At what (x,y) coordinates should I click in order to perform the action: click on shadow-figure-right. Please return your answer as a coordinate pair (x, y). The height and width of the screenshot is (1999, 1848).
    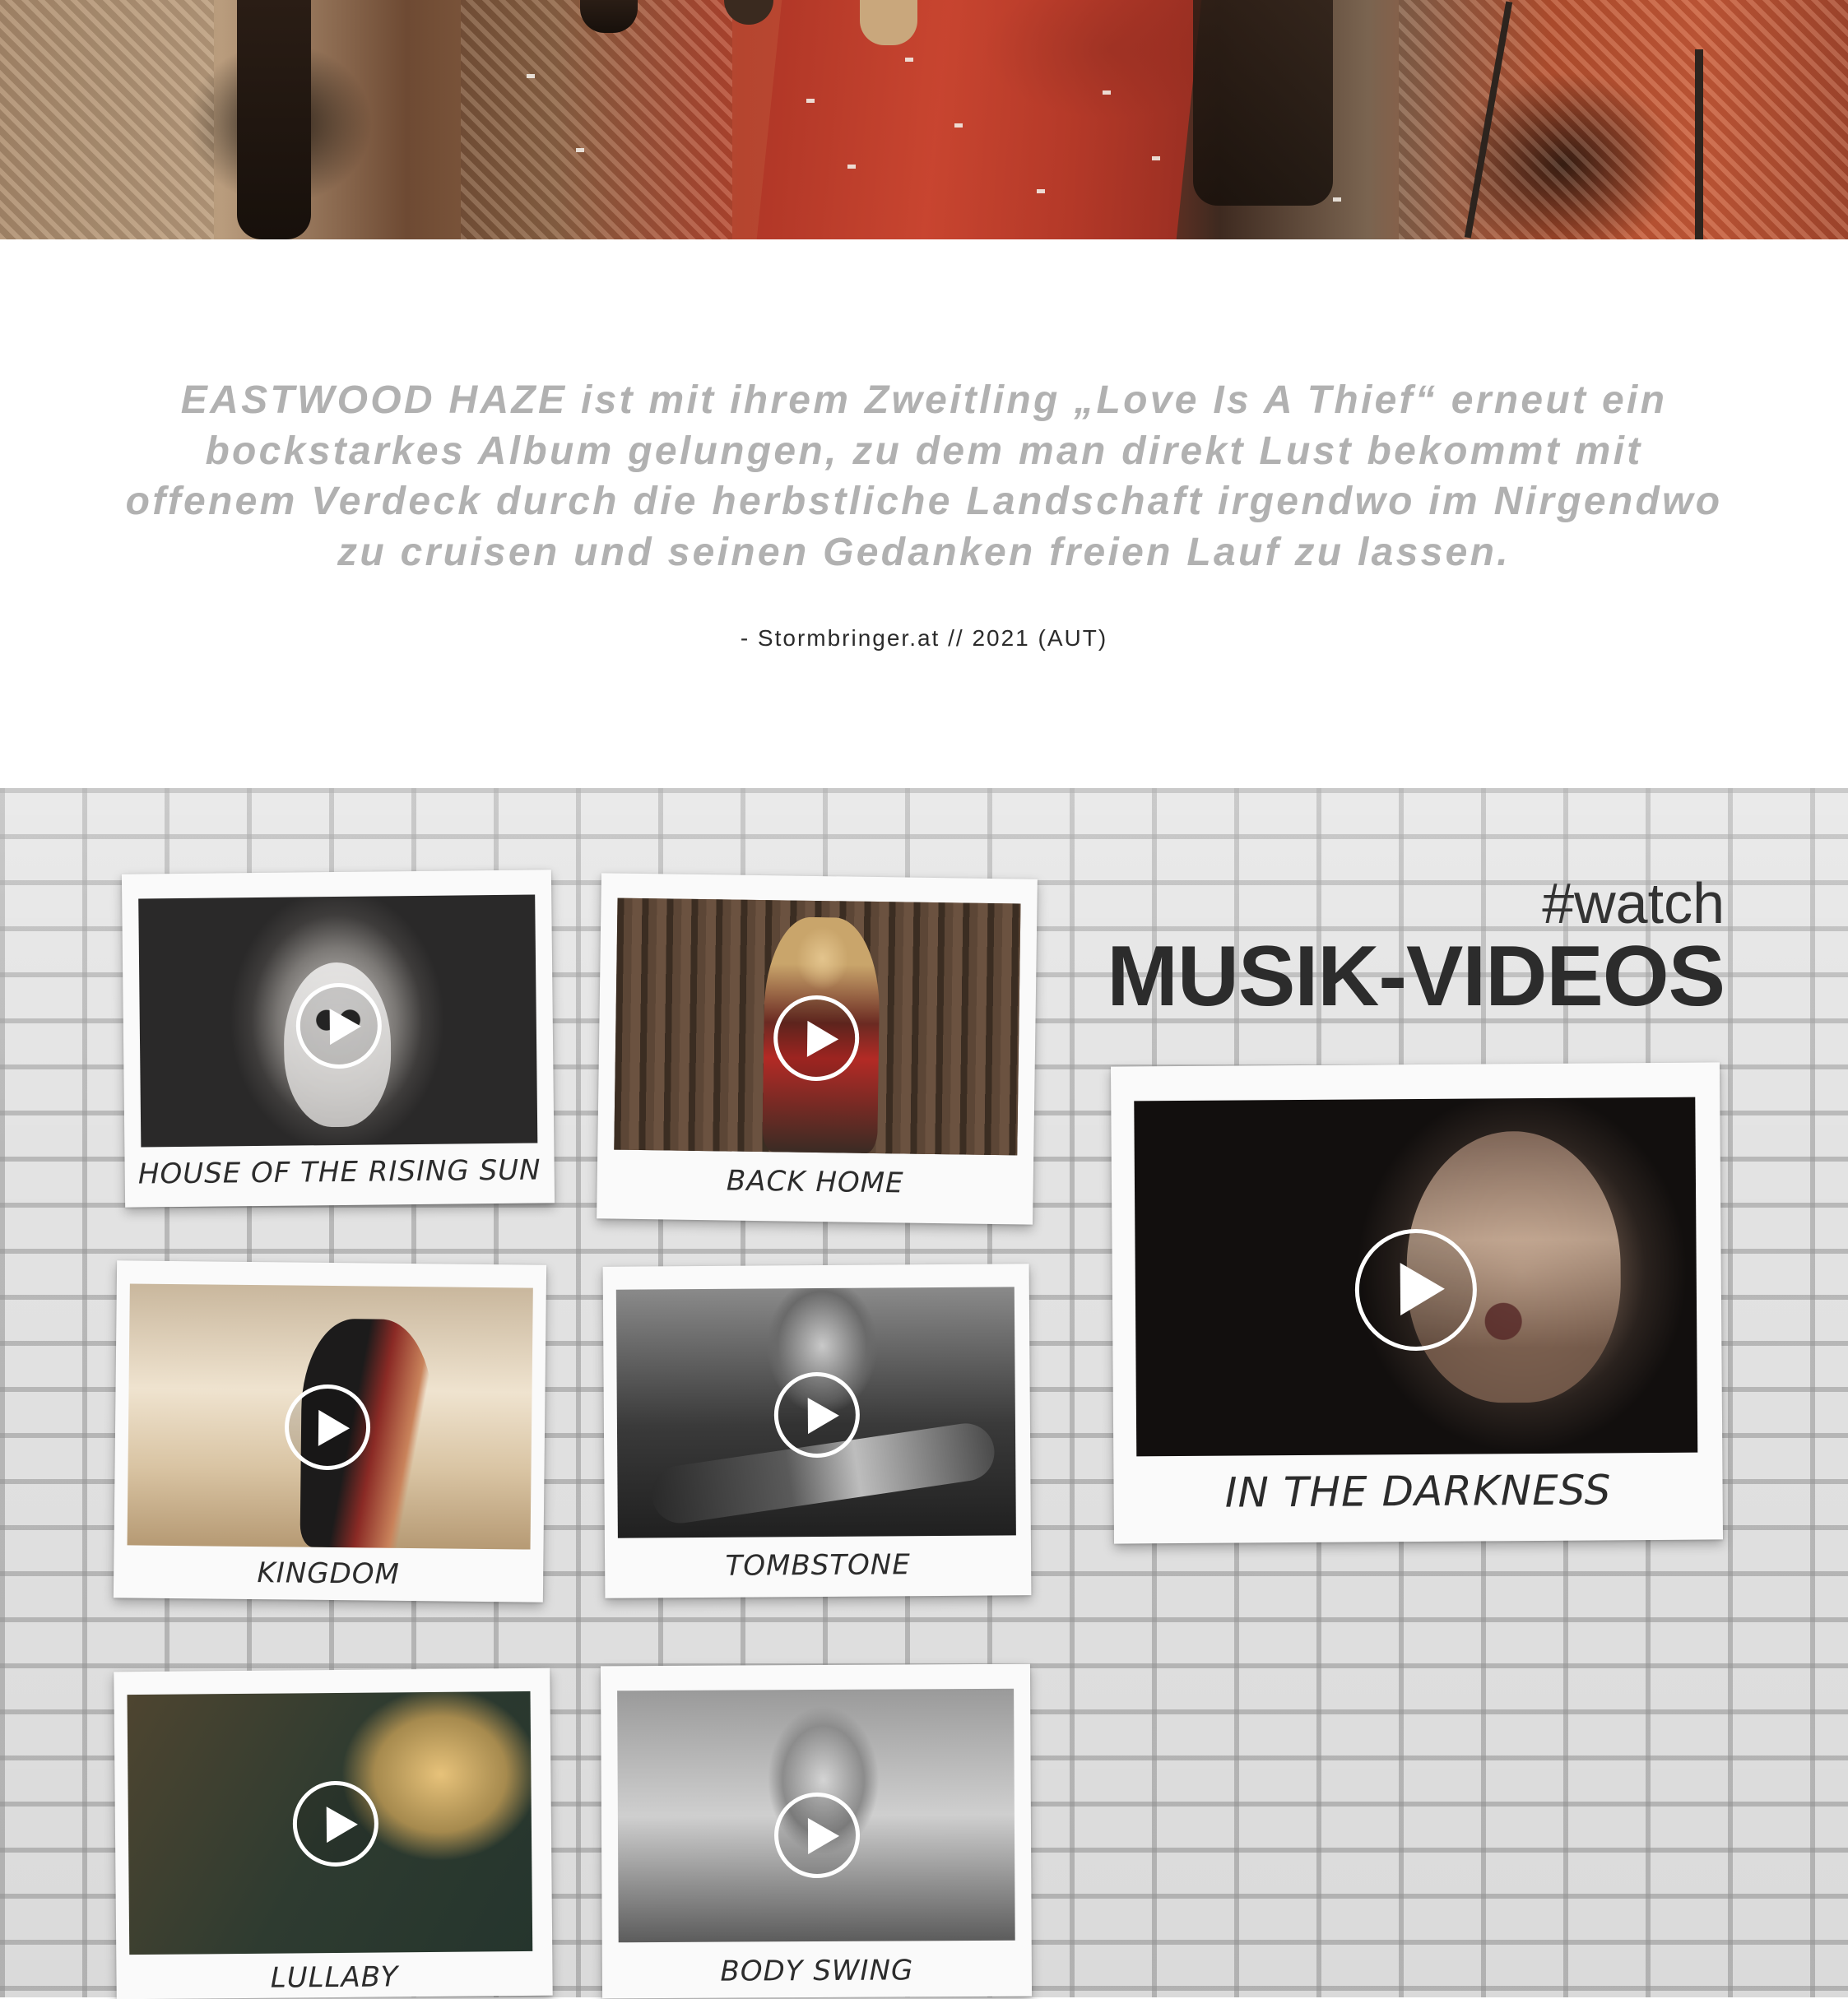
    Looking at the image, I should click on (1263, 103).